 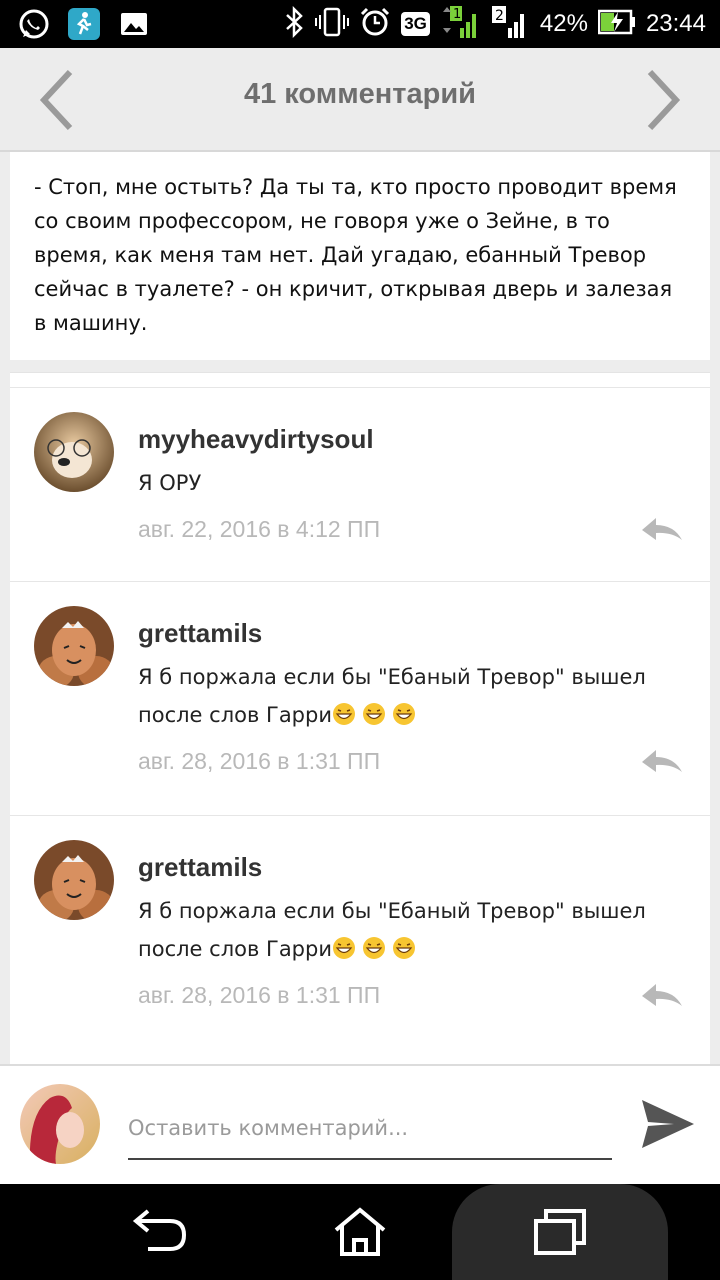 I want to click on comment-input, so click(x=370, y=1132).